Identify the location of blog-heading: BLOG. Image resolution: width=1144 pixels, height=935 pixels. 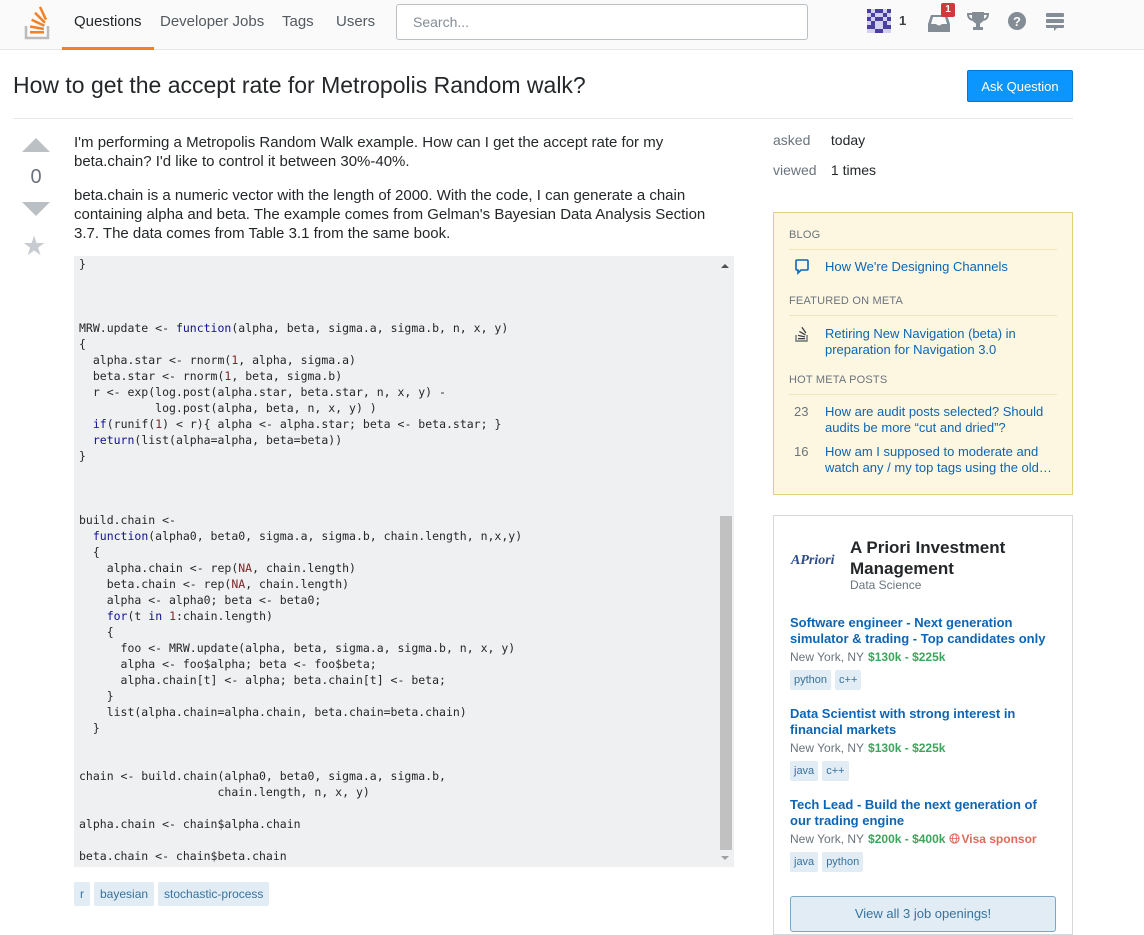
(805, 235).